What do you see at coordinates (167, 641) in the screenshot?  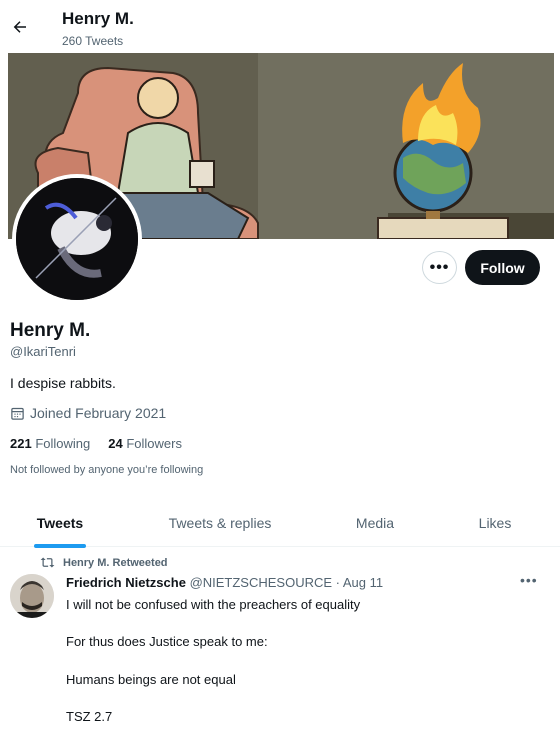 I see `tweet-line: For thus does Justice speak to me:` at bounding box center [167, 641].